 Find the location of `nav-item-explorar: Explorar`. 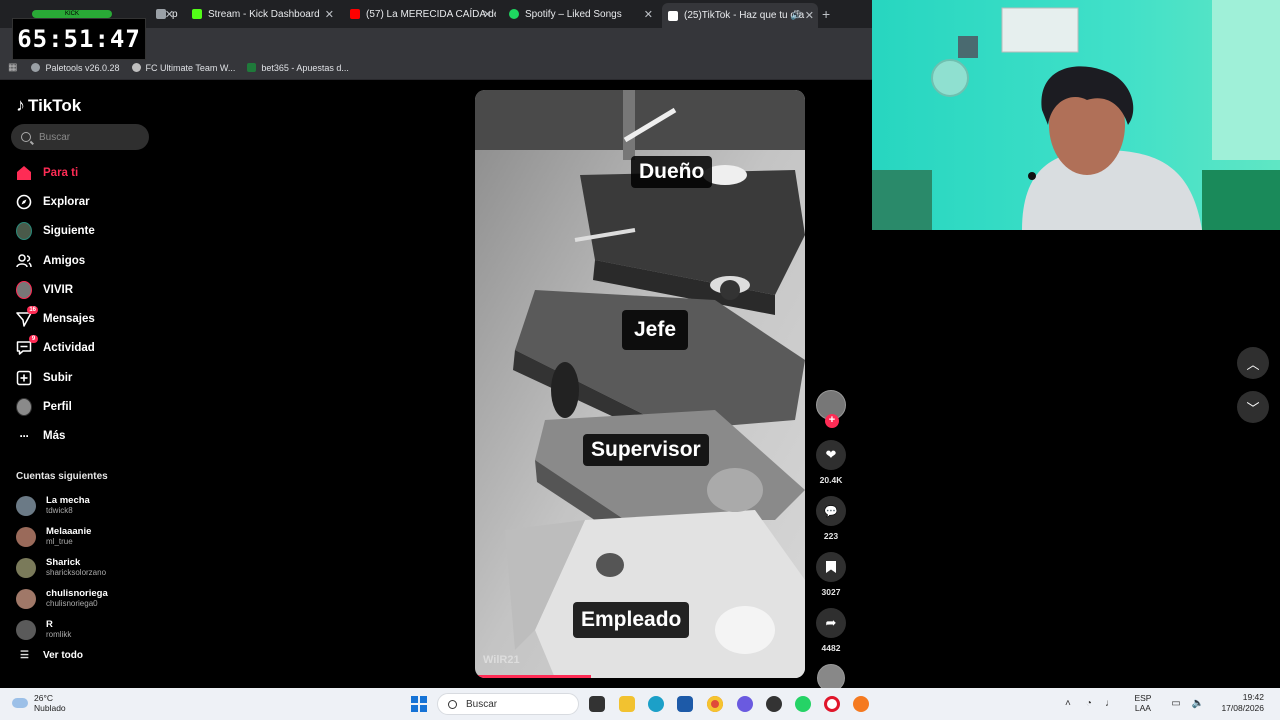

nav-item-explorar: Explorar is located at coordinates (80, 201).